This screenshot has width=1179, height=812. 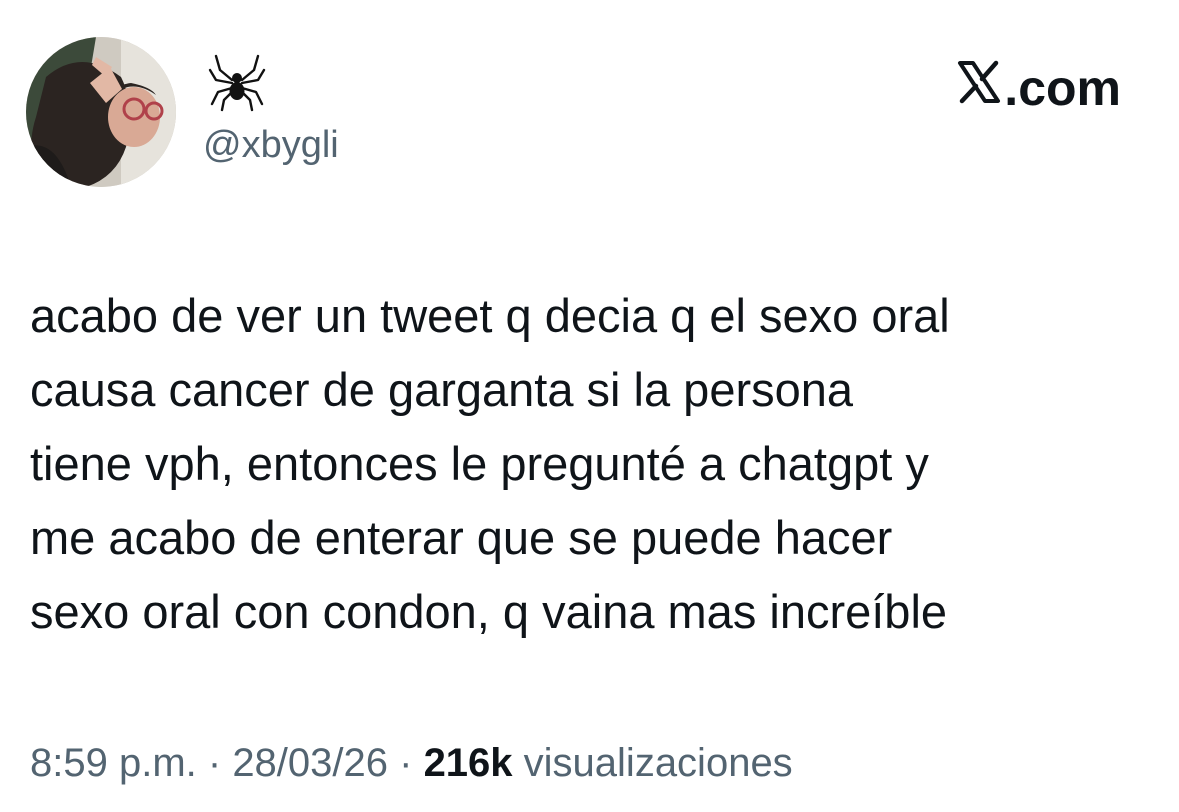 I want to click on display-name, so click(x=237, y=81).